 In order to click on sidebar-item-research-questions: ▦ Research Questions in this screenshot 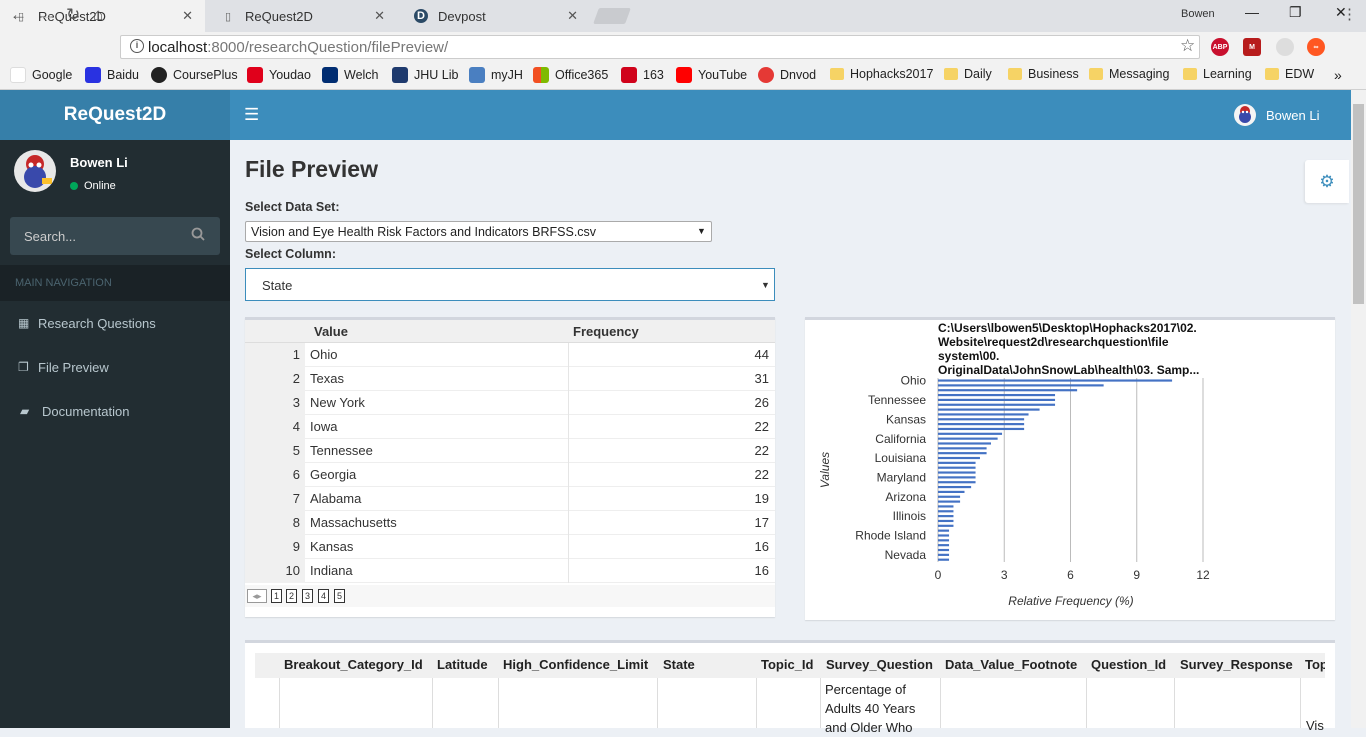, I will do `click(115, 323)`.